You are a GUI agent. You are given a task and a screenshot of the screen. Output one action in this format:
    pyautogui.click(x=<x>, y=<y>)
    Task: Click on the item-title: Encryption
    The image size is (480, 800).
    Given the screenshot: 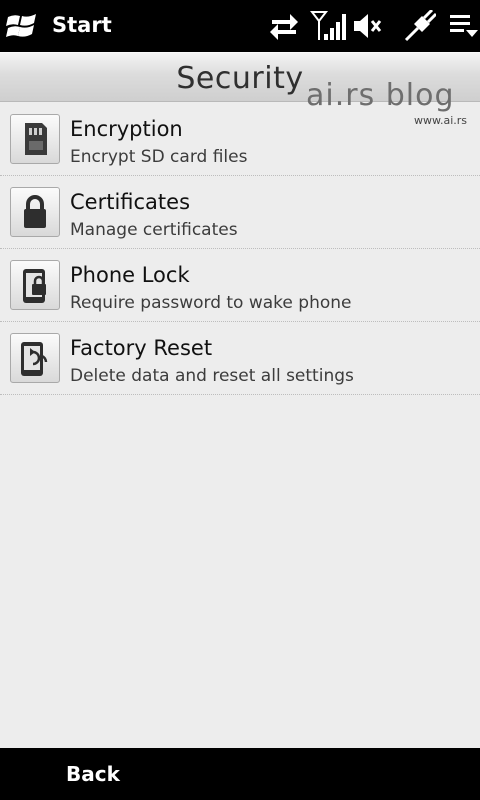 What is the action you would take?
    pyautogui.click(x=126, y=129)
    